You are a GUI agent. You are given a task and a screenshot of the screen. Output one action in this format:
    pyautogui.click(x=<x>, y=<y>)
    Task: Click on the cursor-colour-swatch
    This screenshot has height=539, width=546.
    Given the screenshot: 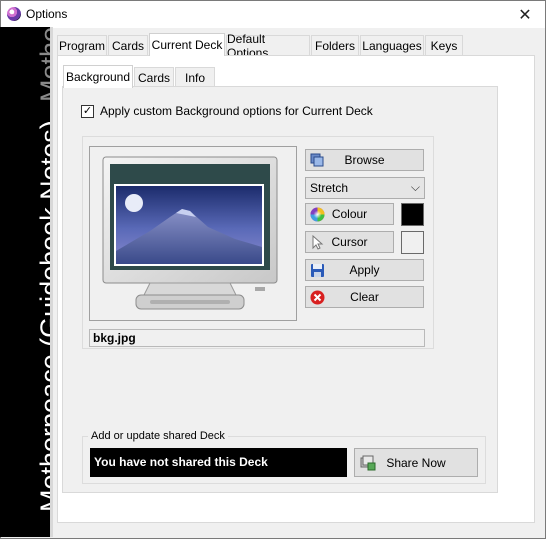 What is the action you would take?
    pyautogui.click(x=412, y=242)
    